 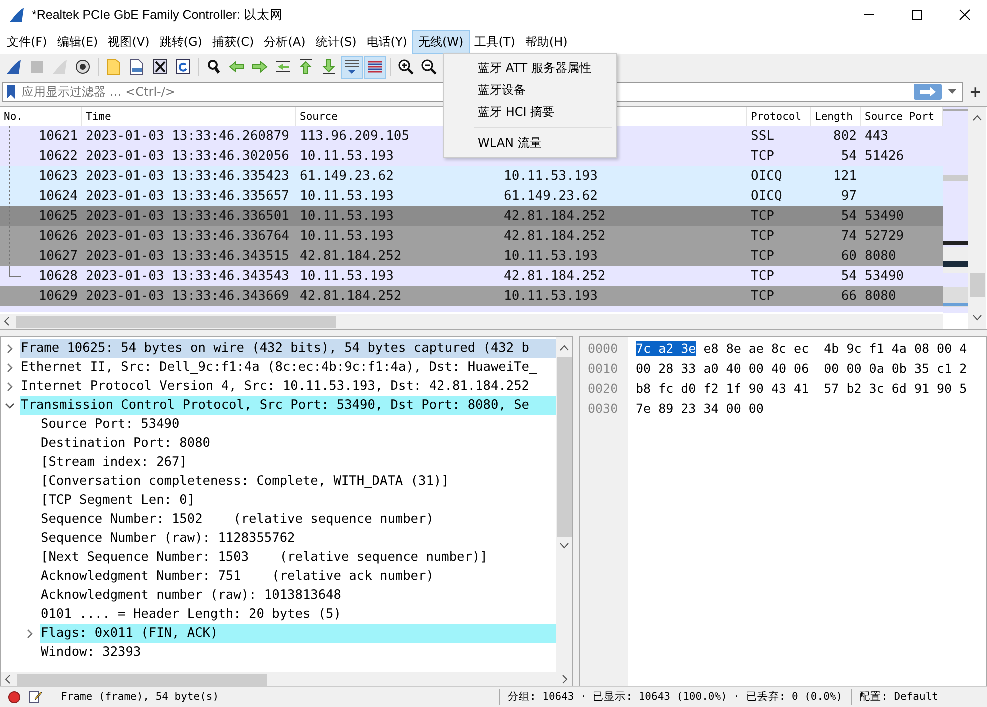 What do you see at coordinates (187, 196) in the screenshot?
I see `table-cell-text: 2023-01-03 13:33:46.335657` at bounding box center [187, 196].